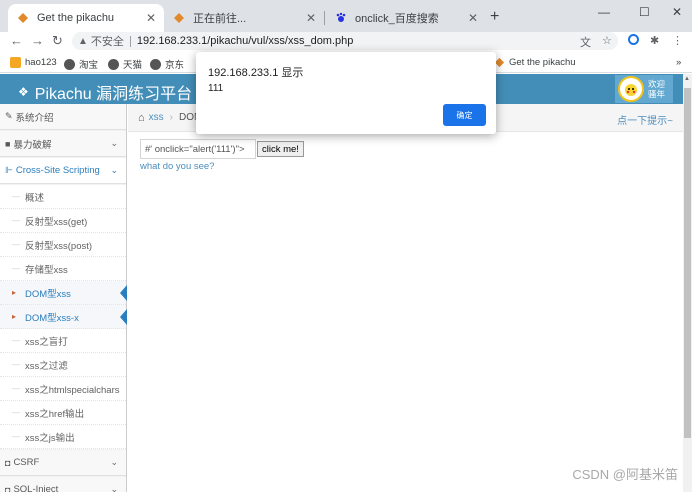  What do you see at coordinates (133, 65) in the screenshot?
I see `bookmark-label: 天猫` at bounding box center [133, 65].